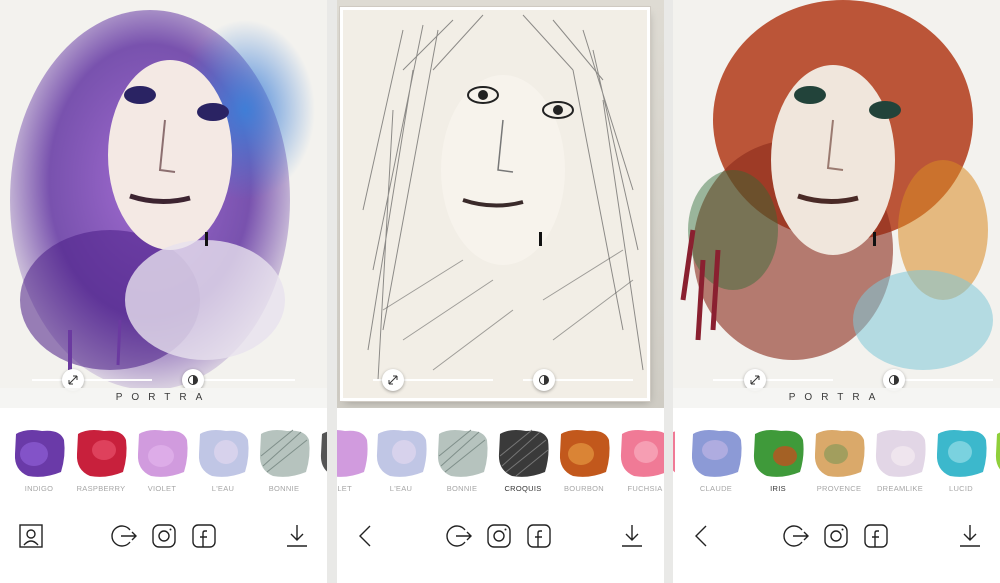  I want to click on filter-swatch-indigo, so click(39, 453).